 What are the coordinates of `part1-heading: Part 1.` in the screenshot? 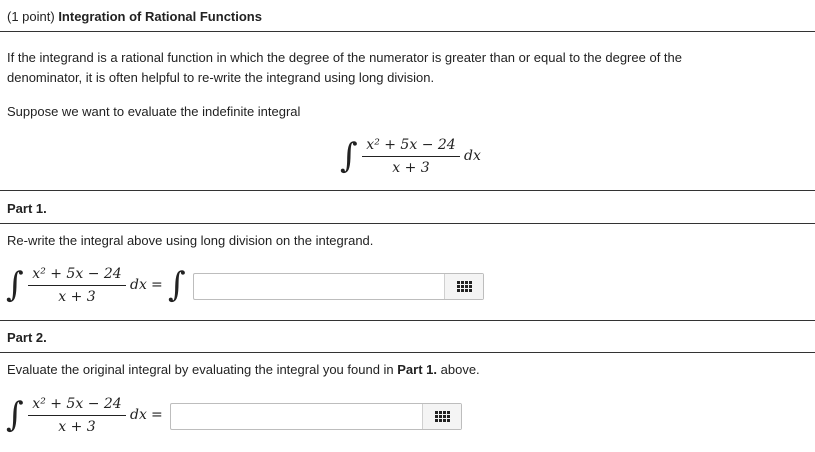 It's located at (27, 208).